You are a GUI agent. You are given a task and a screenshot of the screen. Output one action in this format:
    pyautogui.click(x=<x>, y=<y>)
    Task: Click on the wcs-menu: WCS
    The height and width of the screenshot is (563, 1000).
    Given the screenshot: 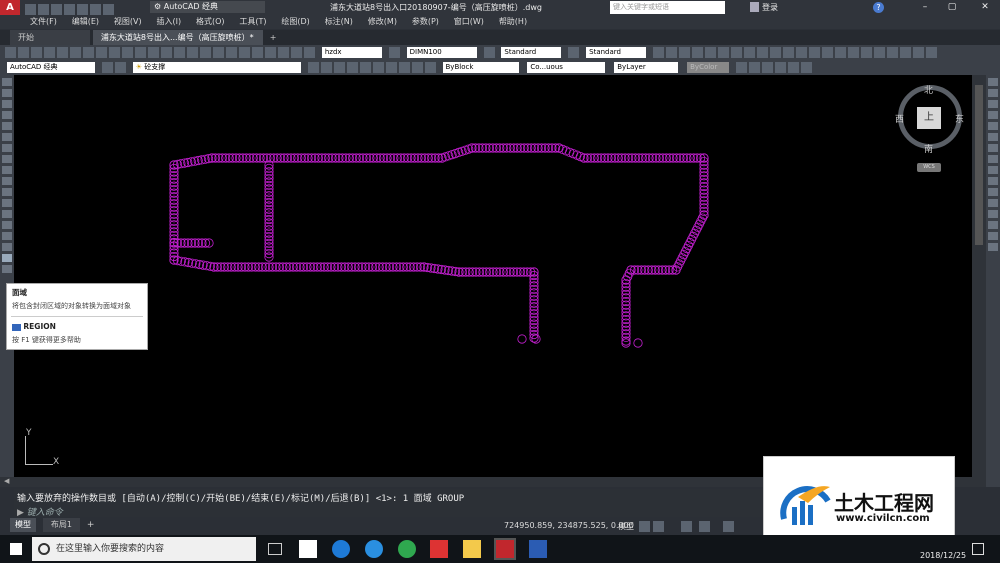 What is the action you would take?
    pyautogui.click(x=929, y=167)
    